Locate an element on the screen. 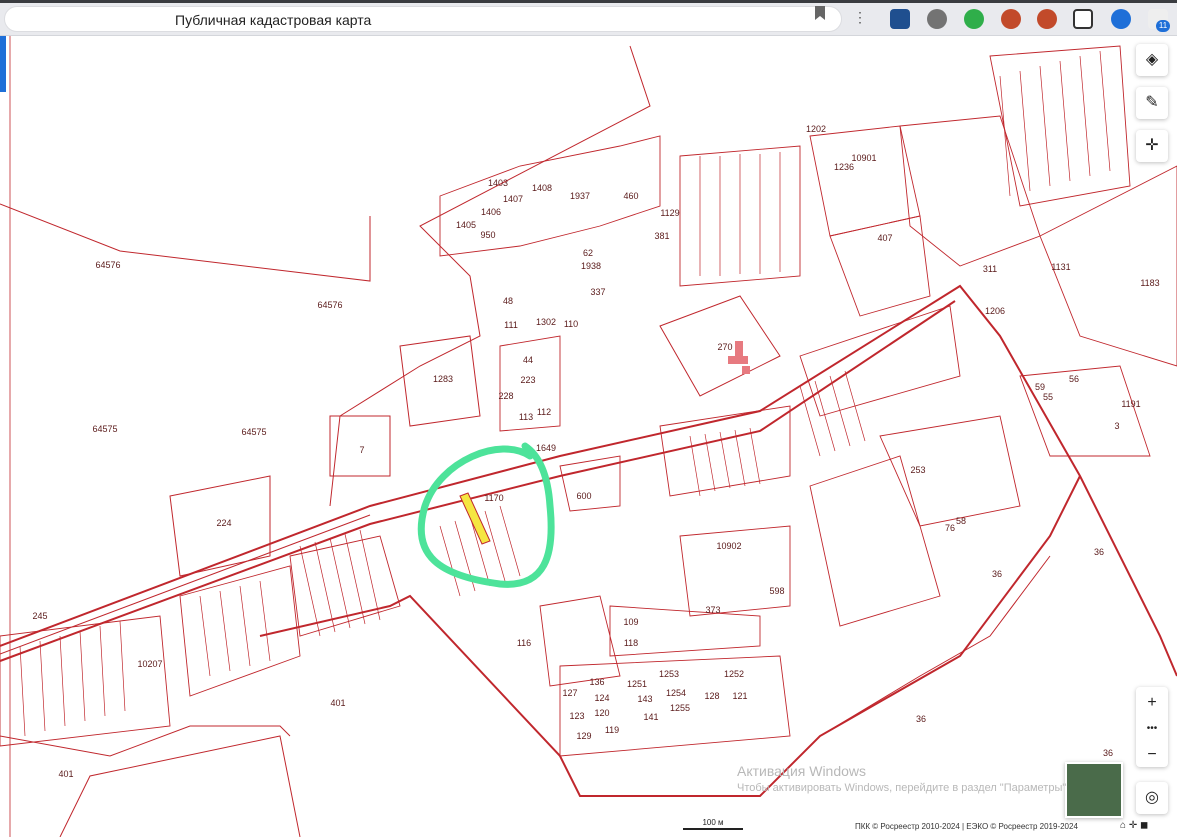 The image size is (1177, 837). parcel-label: 55 is located at coordinates (1048, 397).